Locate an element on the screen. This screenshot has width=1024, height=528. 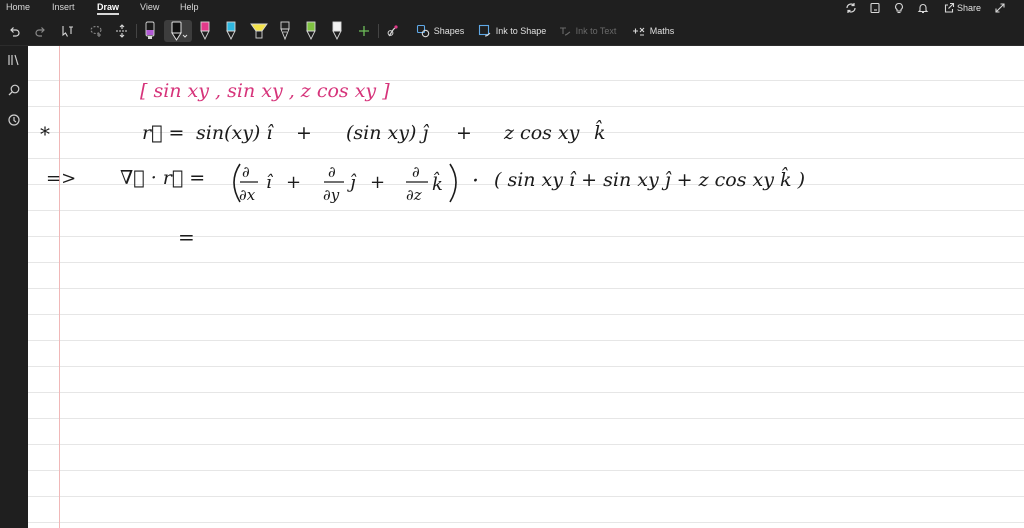
menu-help: Help is located at coordinates (189, 7).